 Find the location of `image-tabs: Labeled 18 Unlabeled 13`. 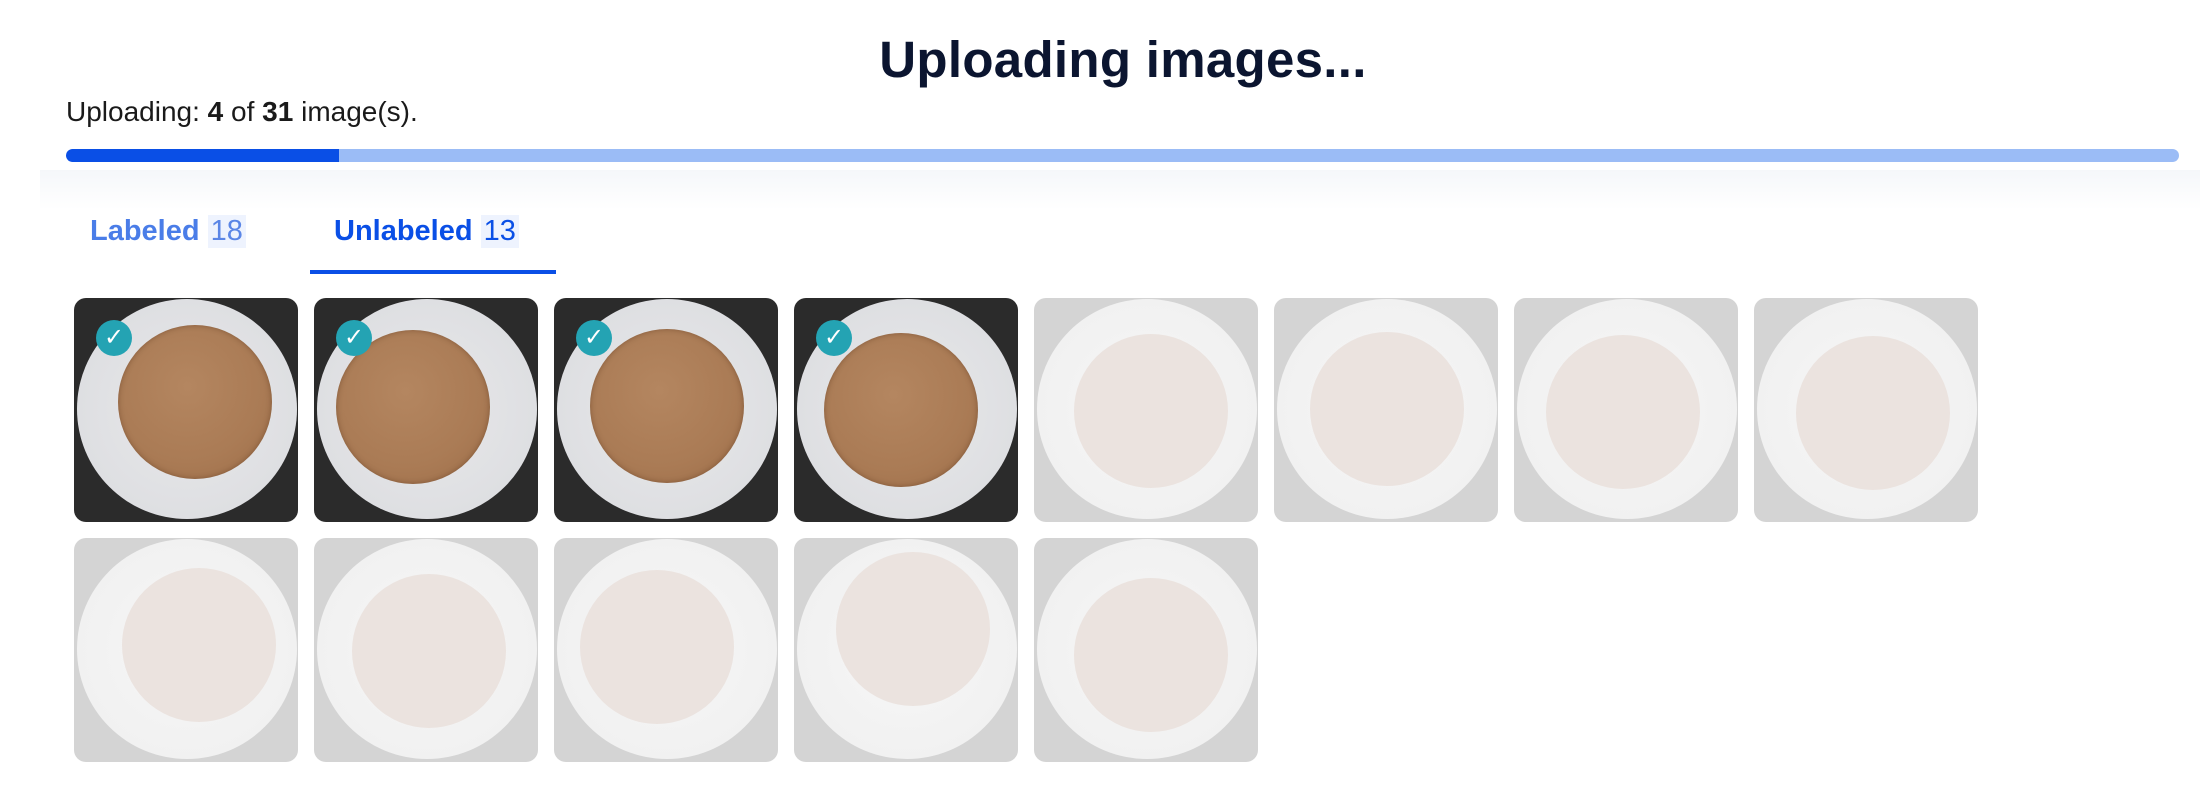

image-tabs: Labeled 18 Unlabeled 13 is located at coordinates (311, 233).